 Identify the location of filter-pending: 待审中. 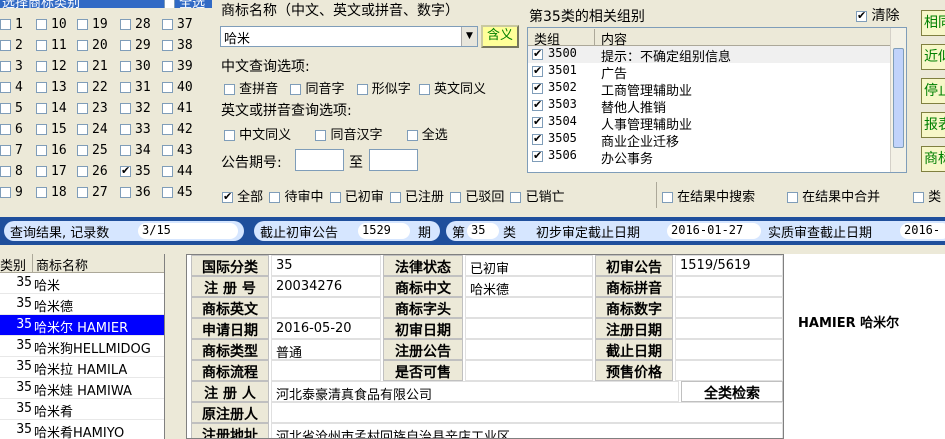
(296, 197).